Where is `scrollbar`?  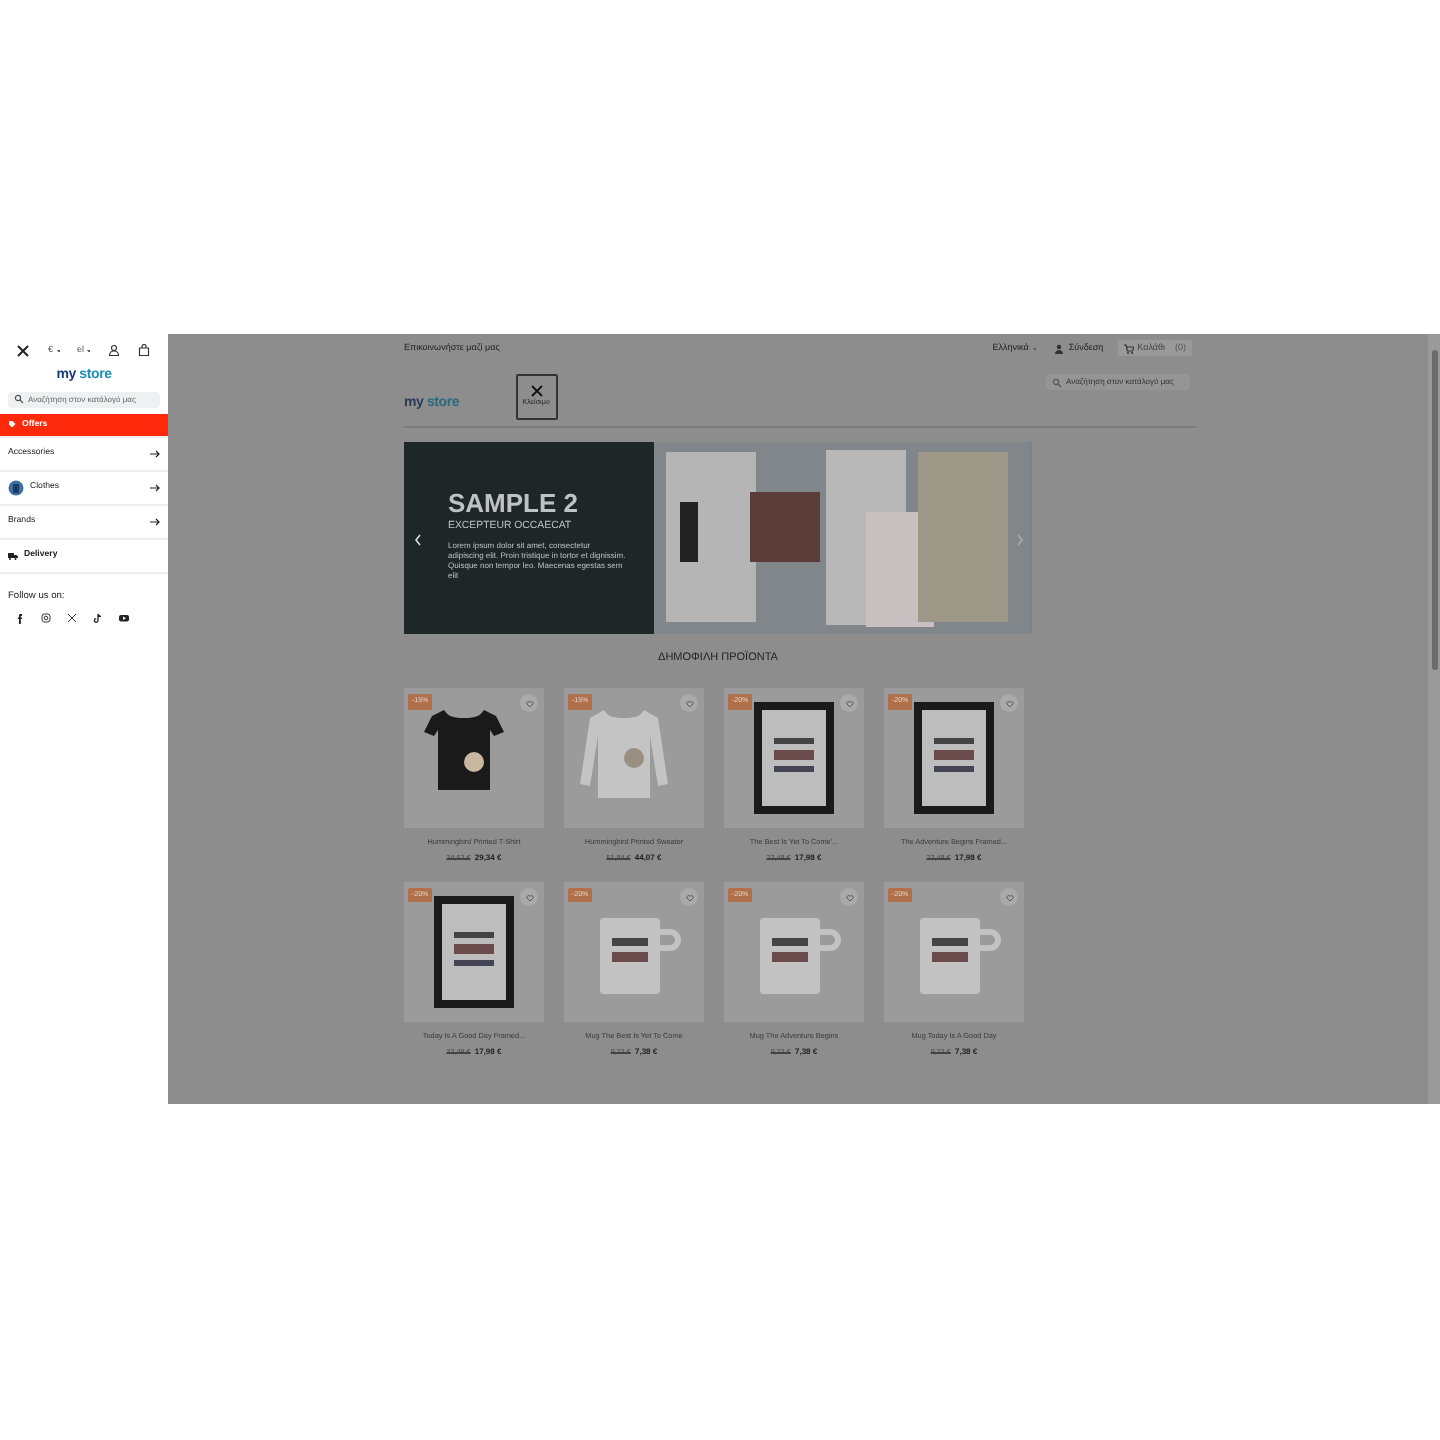 scrollbar is located at coordinates (1434, 719).